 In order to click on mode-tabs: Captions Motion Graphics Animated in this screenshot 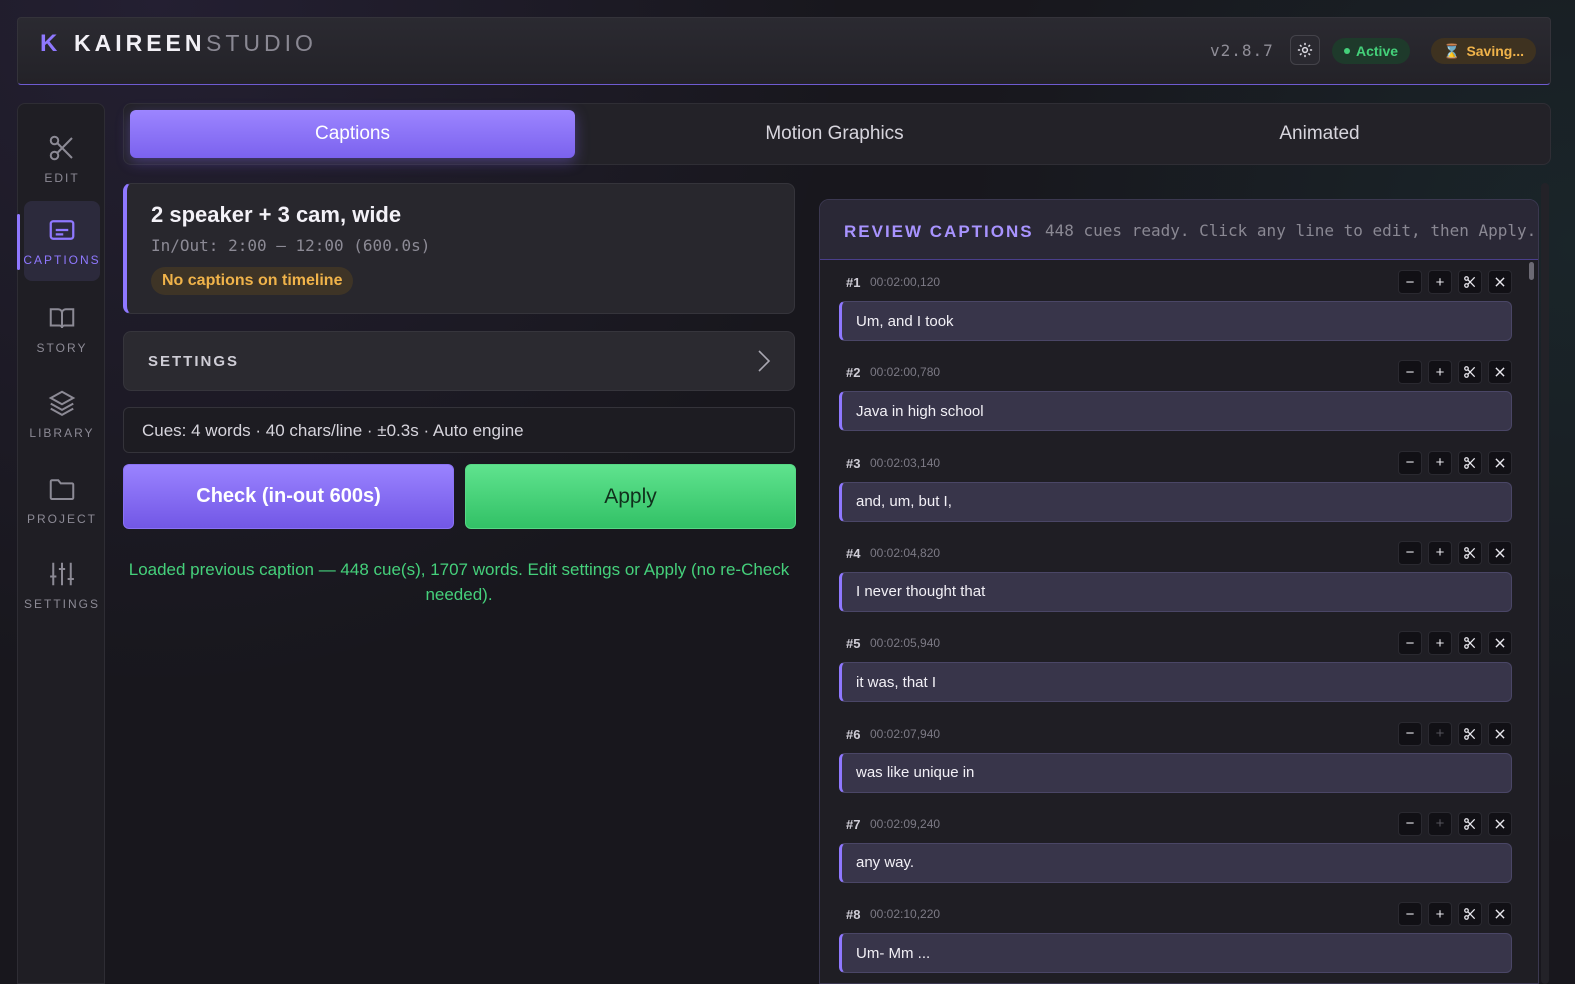, I will do `click(837, 134)`.